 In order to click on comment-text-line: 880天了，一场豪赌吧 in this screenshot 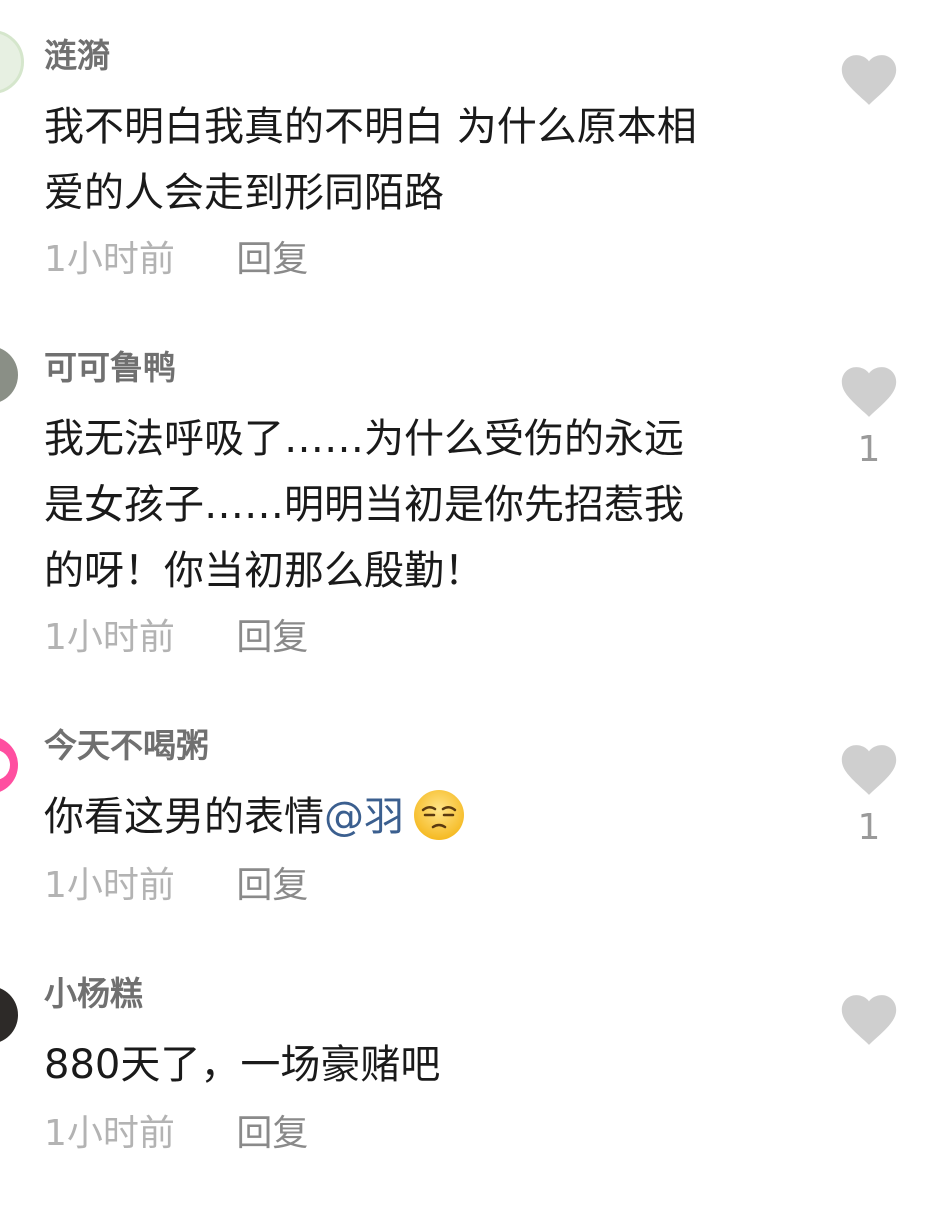, I will do `click(242, 1065)`.